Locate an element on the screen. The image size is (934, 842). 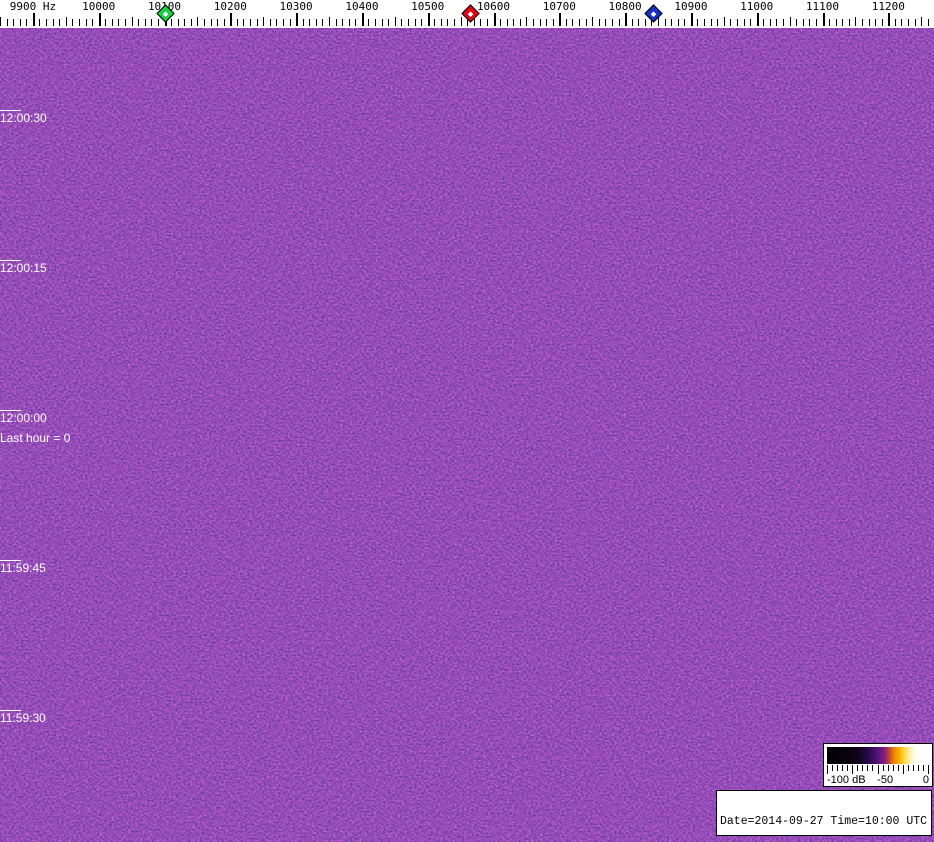
ruler-label: 10500 is located at coordinates (428, 6).